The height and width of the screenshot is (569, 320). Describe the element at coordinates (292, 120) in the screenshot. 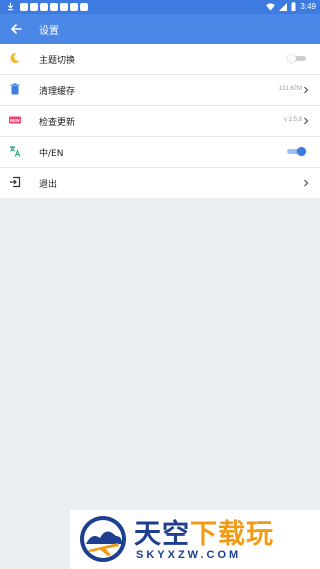

I see `app-version: v 2.5.8` at that location.